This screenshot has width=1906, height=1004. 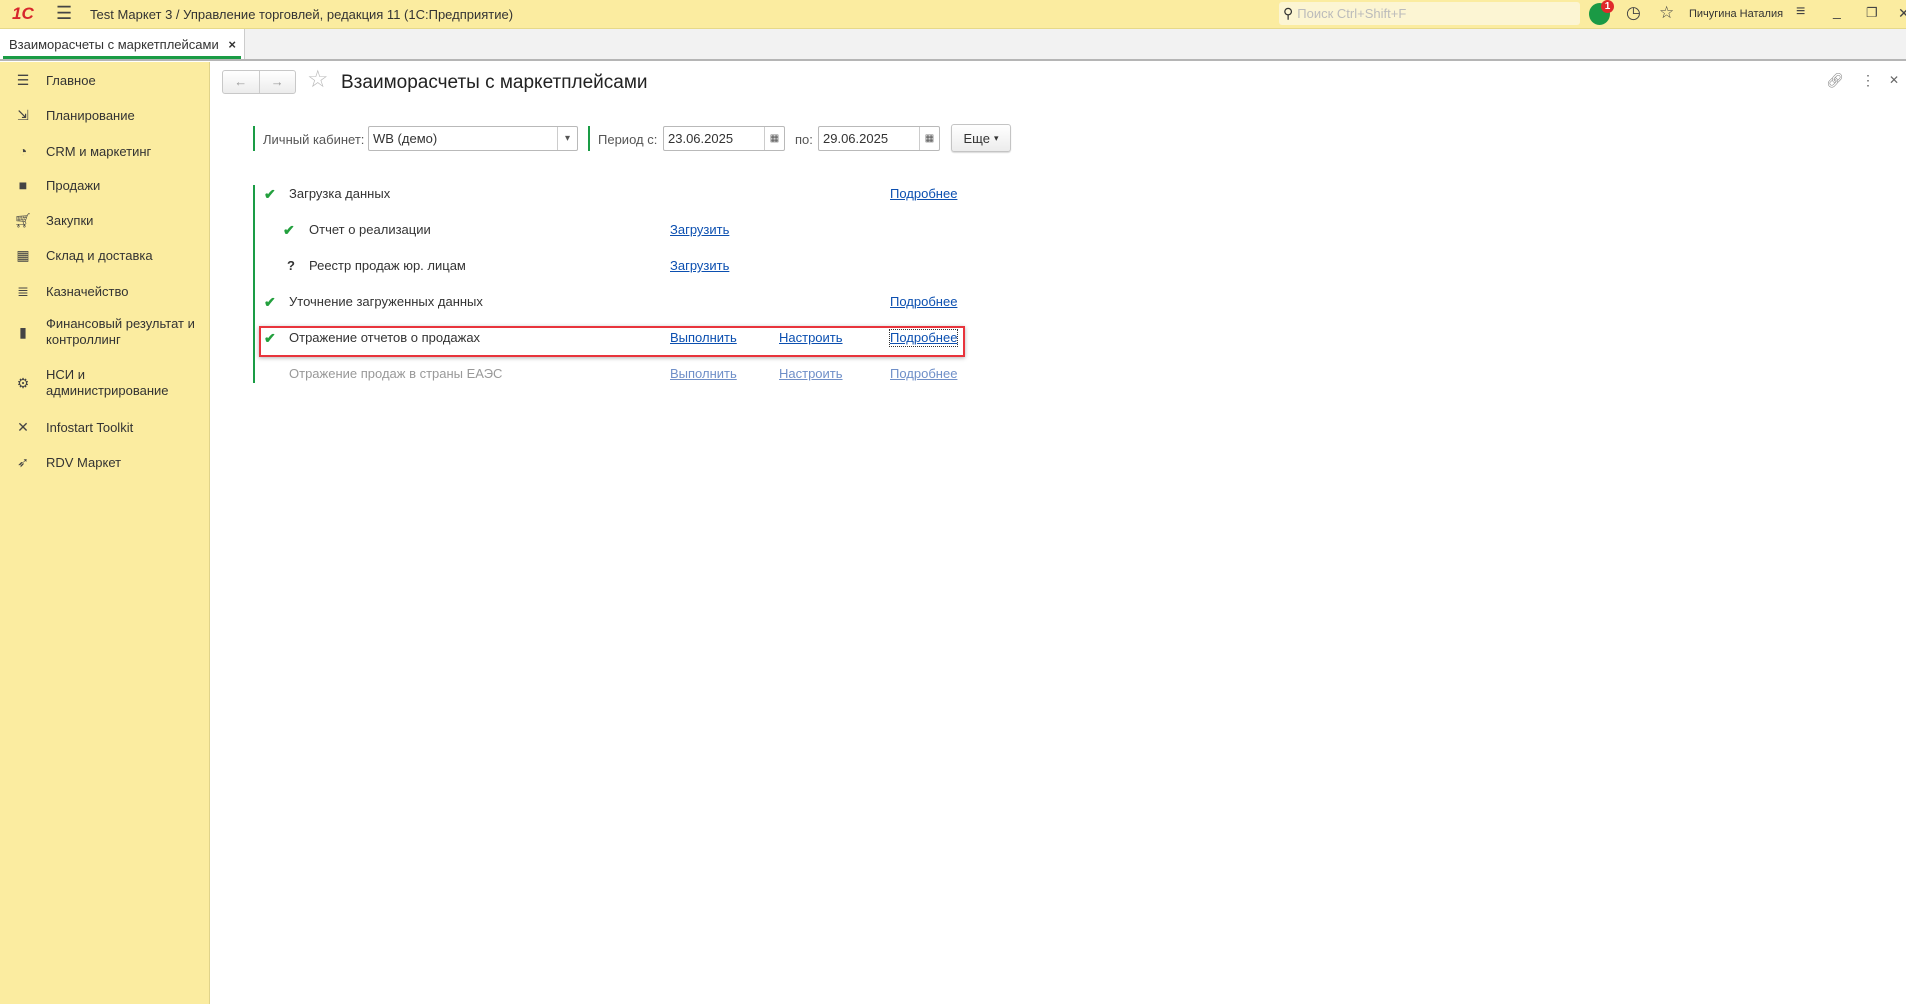 I want to click on restore-icon: ❐, so click(x=1872, y=13).